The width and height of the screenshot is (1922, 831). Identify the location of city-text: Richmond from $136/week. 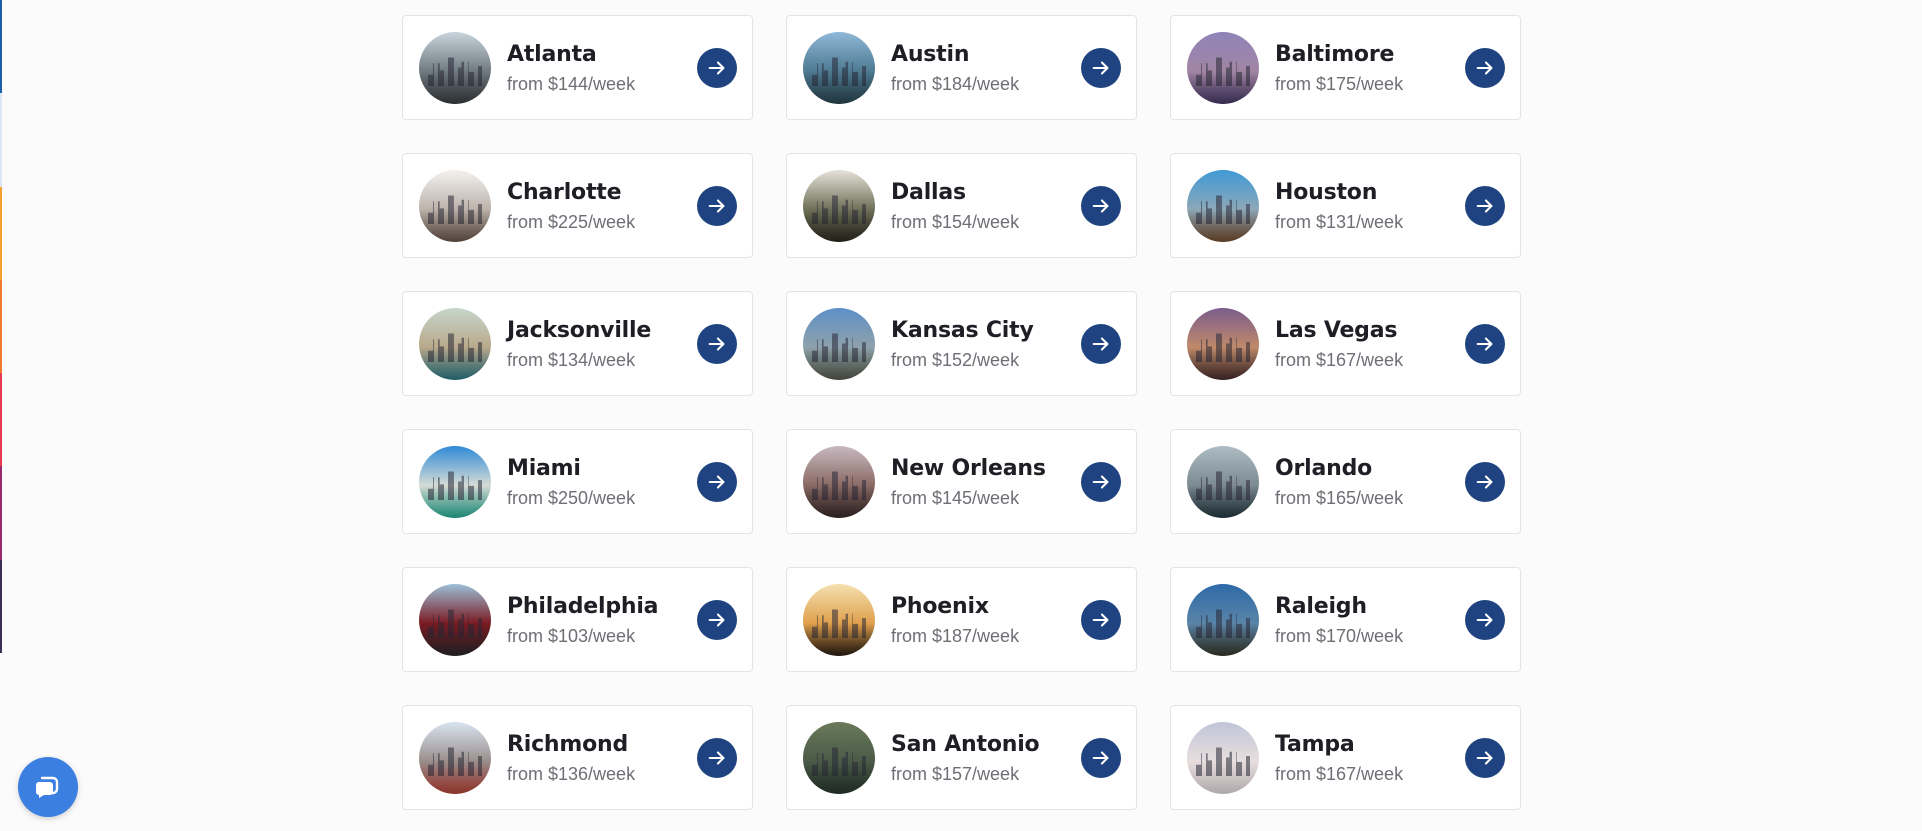
(602, 758).